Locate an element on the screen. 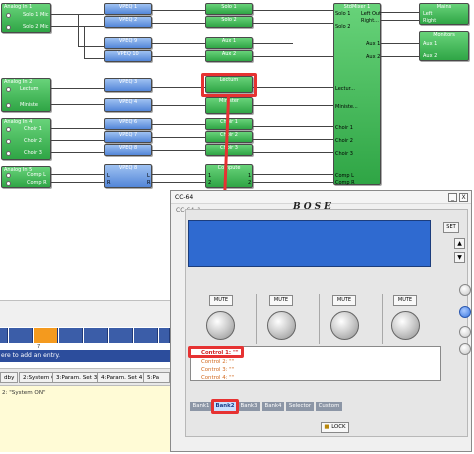  close-button: X is located at coordinates (463, 197).